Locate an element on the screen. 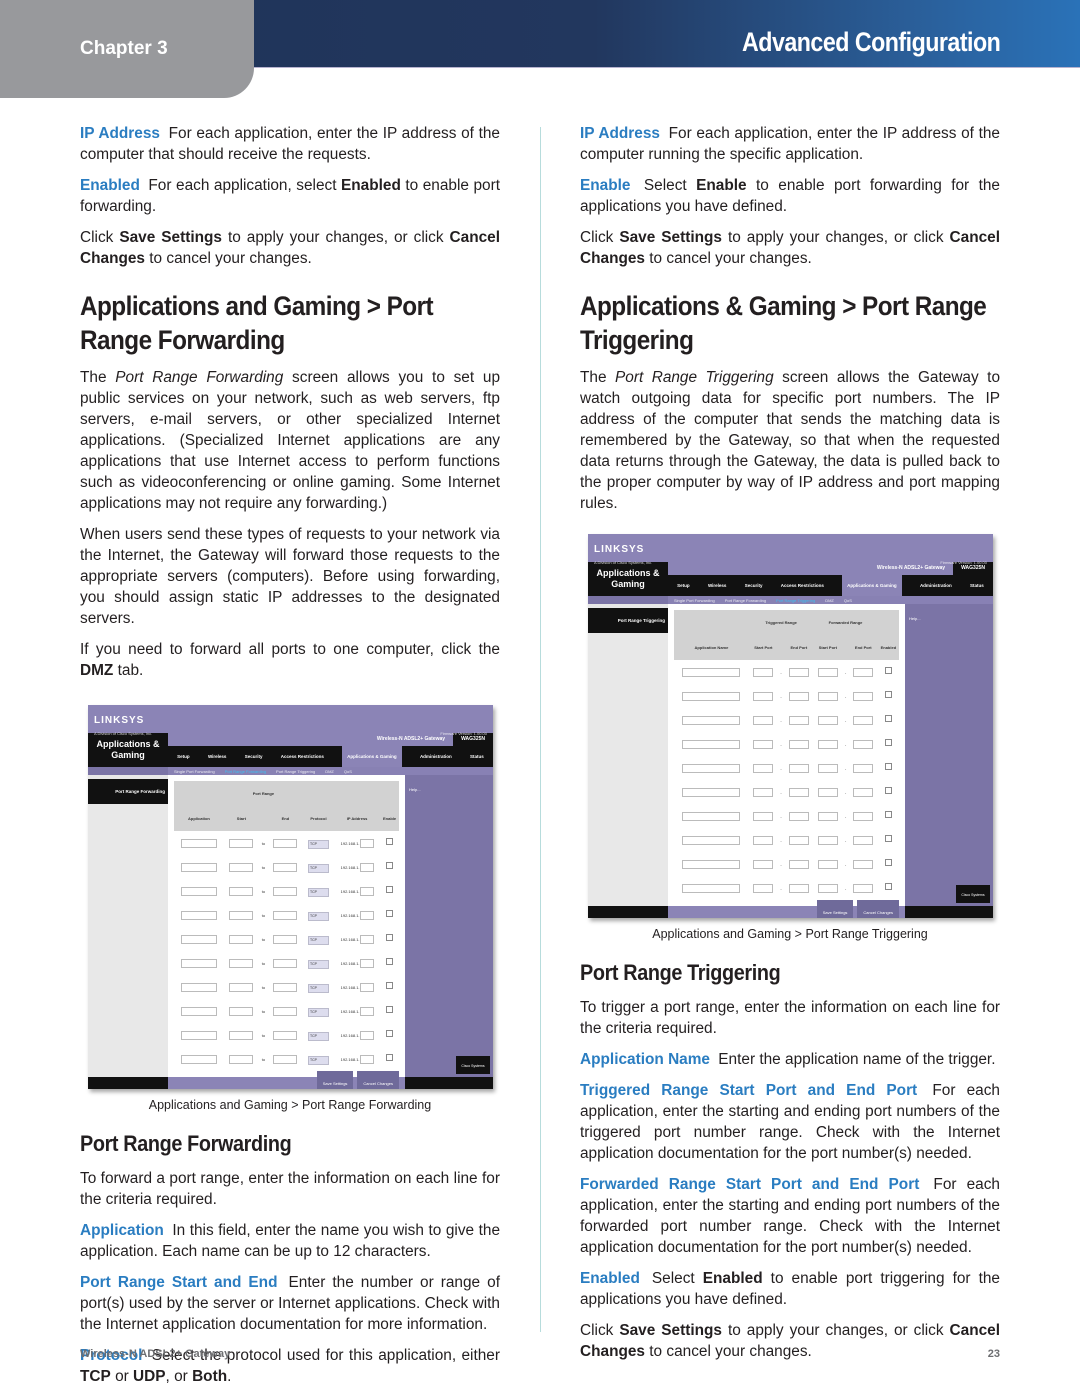 The width and height of the screenshot is (1080, 1397). tab-status: Status is located at coordinates (477, 756).